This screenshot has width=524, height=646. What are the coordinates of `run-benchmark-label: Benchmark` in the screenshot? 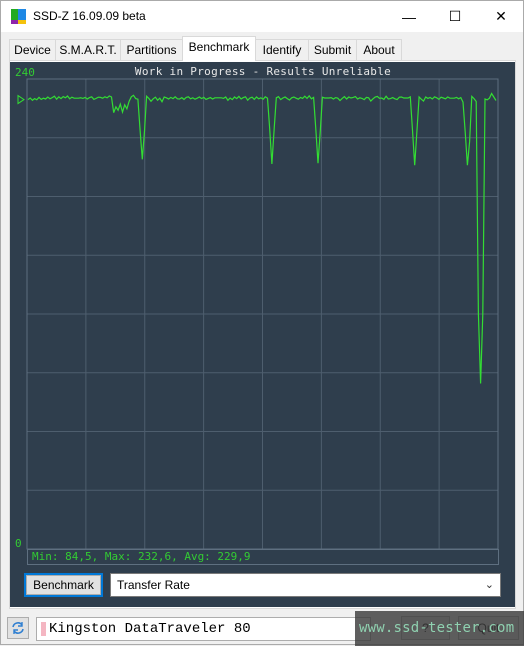 It's located at (63, 585).